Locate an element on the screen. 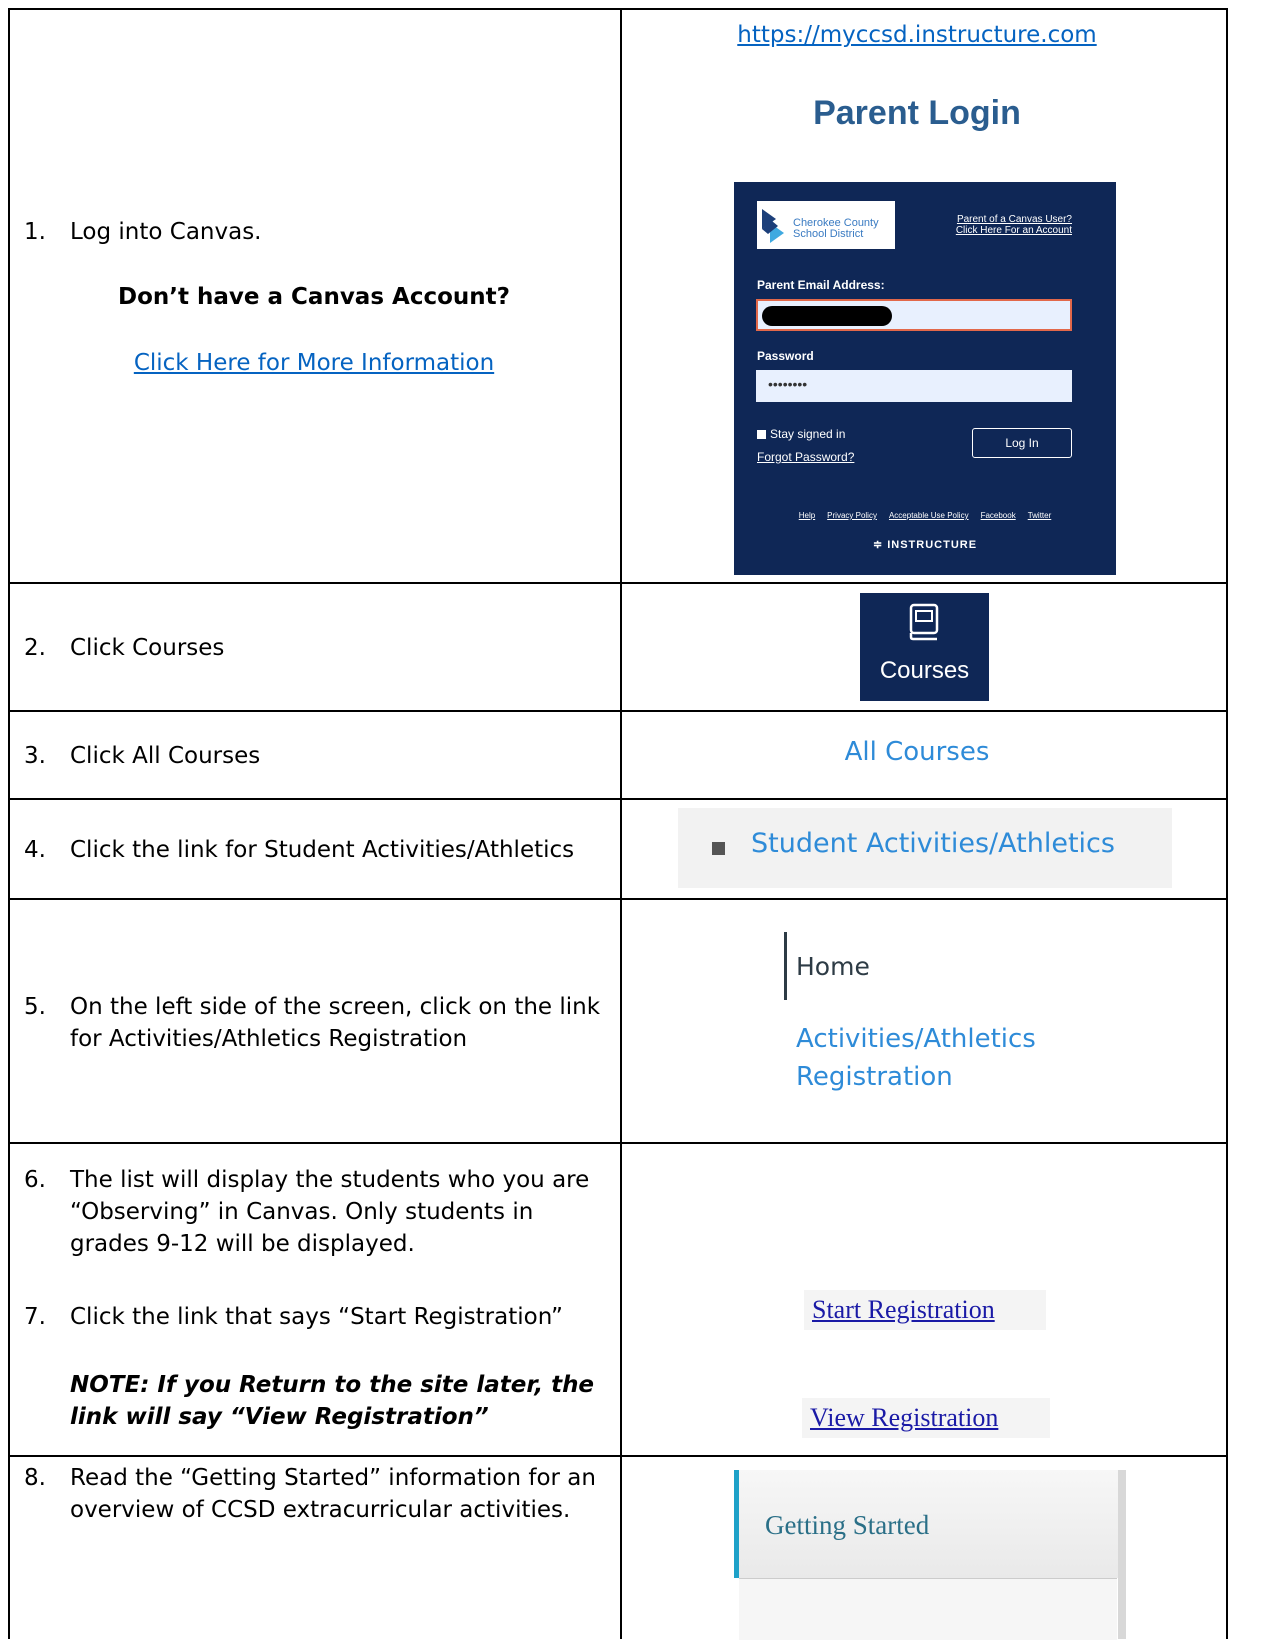 The image size is (1284, 1640). more-info-link-wrap: Click Here for More Information is located at coordinates (314, 363).